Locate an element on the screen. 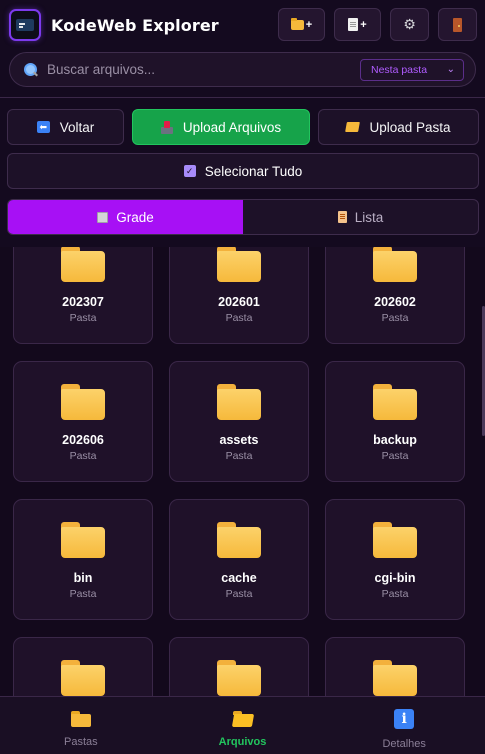 This screenshot has width=485, height=754. bottom-nav: Pastas Arquivos i Detalhes is located at coordinates (242, 725).